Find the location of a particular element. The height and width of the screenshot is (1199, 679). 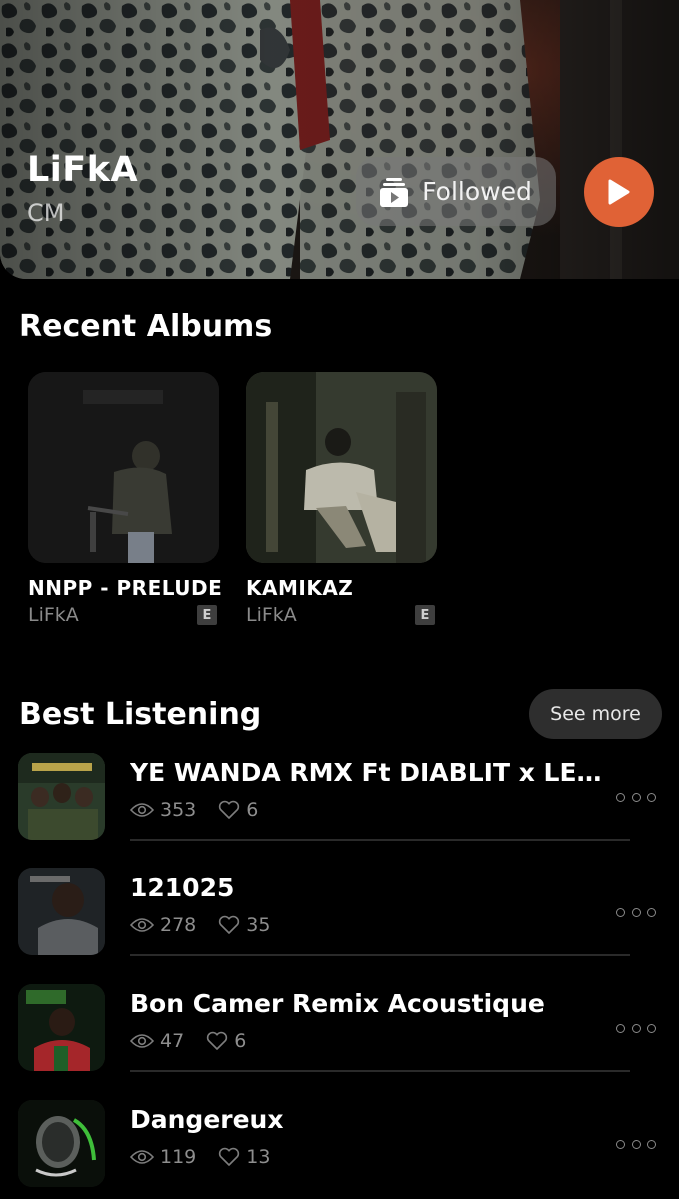

view-count: 119 is located at coordinates (178, 1157).